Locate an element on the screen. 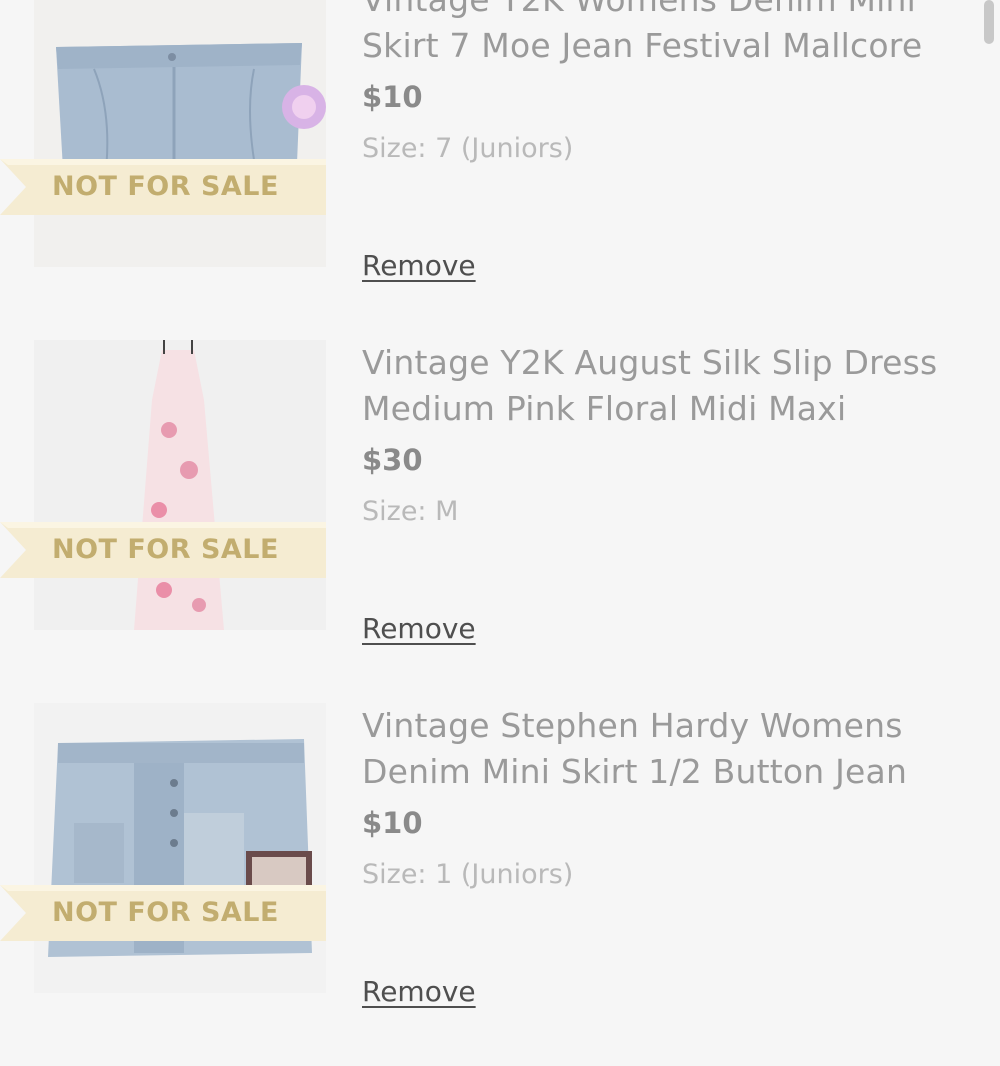 The image size is (1000, 1066). product-size: Size: 7 (Juniors) is located at coordinates (468, 148).